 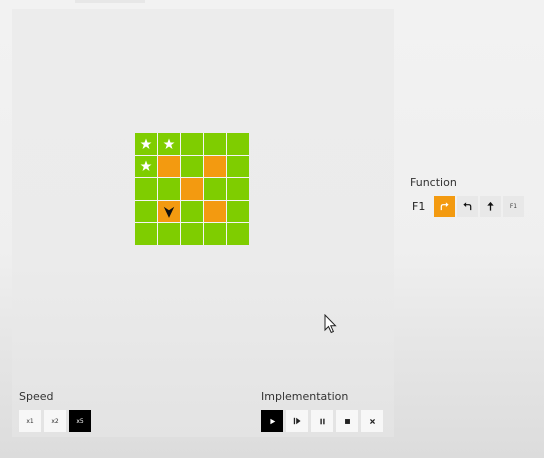 I want to click on stop-button, so click(x=347, y=421).